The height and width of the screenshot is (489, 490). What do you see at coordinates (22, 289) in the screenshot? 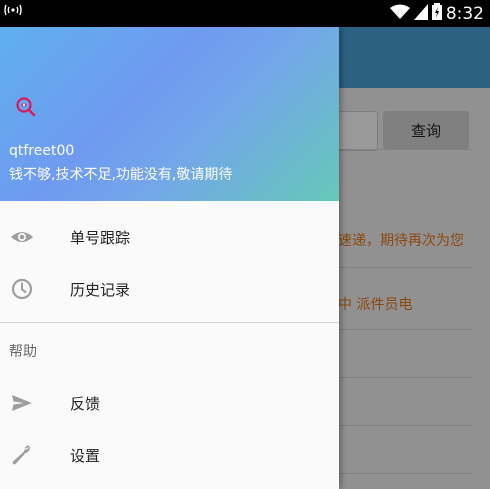
I see `clock-icon` at bounding box center [22, 289].